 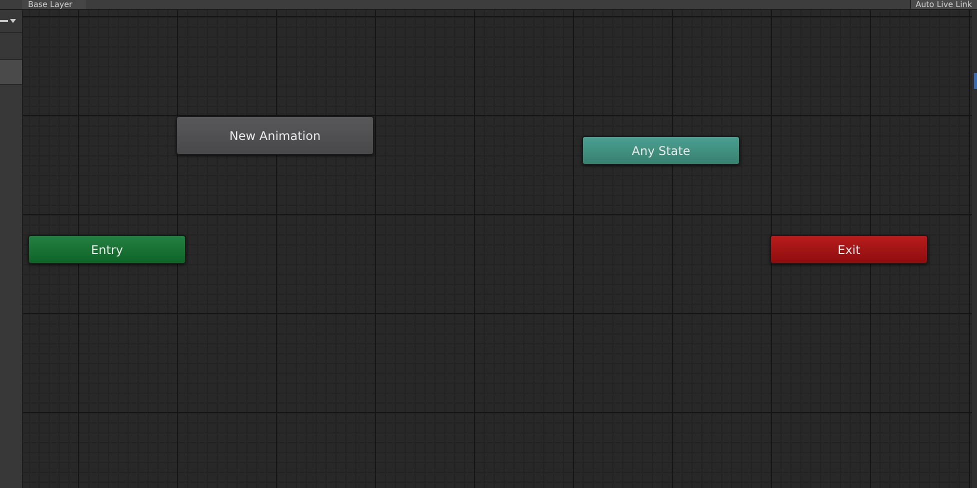 I want to click on state-node: Entry, so click(x=107, y=249).